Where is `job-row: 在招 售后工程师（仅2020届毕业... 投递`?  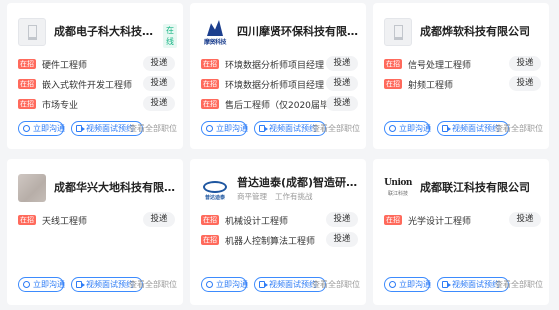 job-row: 在招 售后工程师（仅2020届毕业... 投递 is located at coordinates (279, 104).